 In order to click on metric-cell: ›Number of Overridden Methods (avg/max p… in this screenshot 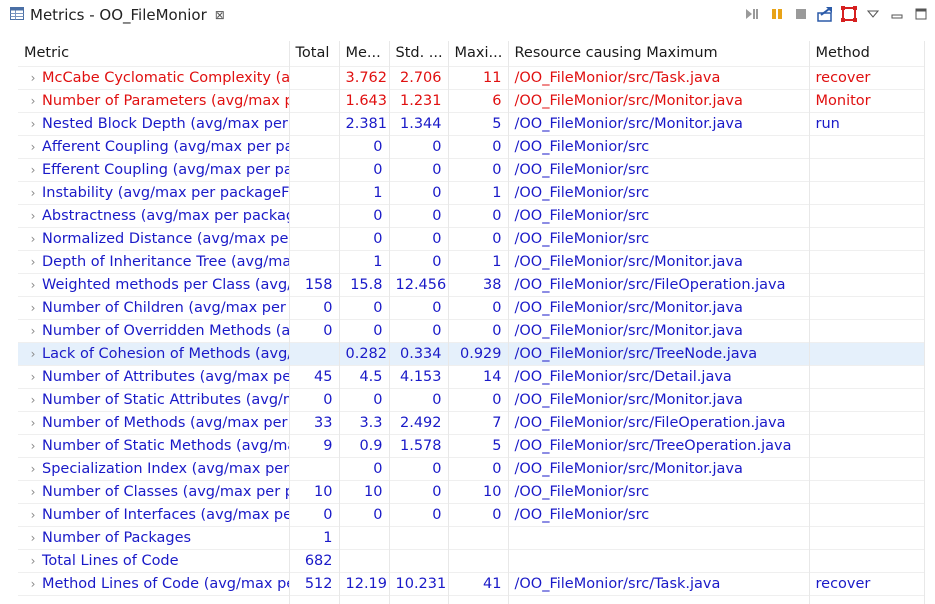, I will do `click(154, 330)`.